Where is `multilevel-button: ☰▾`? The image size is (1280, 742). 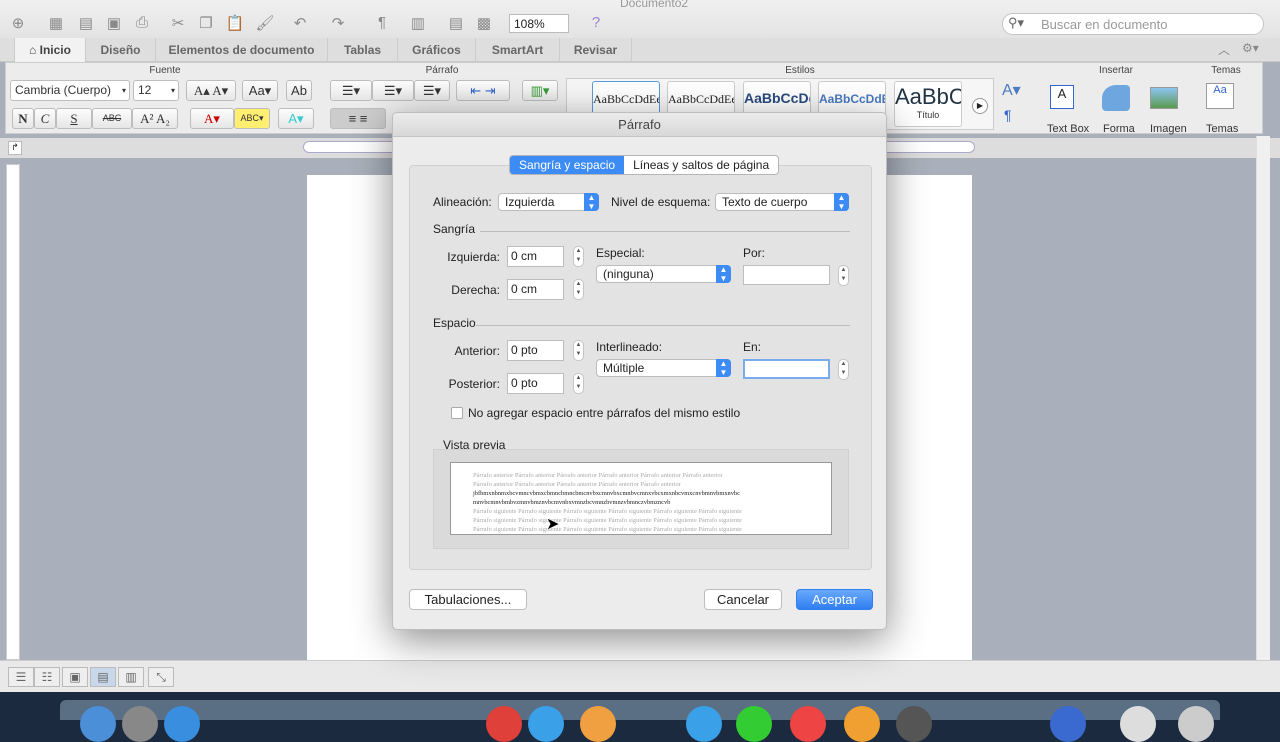 multilevel-button: ☰▾ is located at coordinates (432, 90).